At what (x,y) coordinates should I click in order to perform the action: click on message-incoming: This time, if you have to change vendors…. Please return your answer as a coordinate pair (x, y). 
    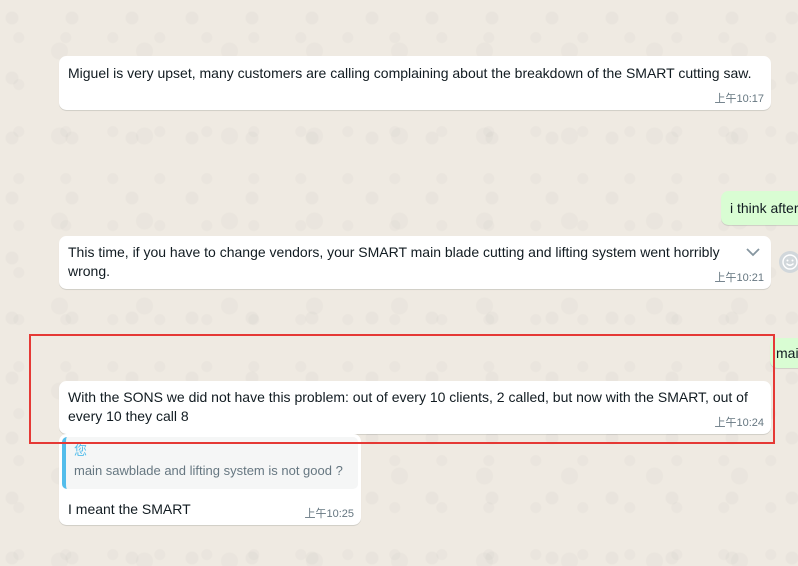
    Looking at the image, I should click on (415, 262).